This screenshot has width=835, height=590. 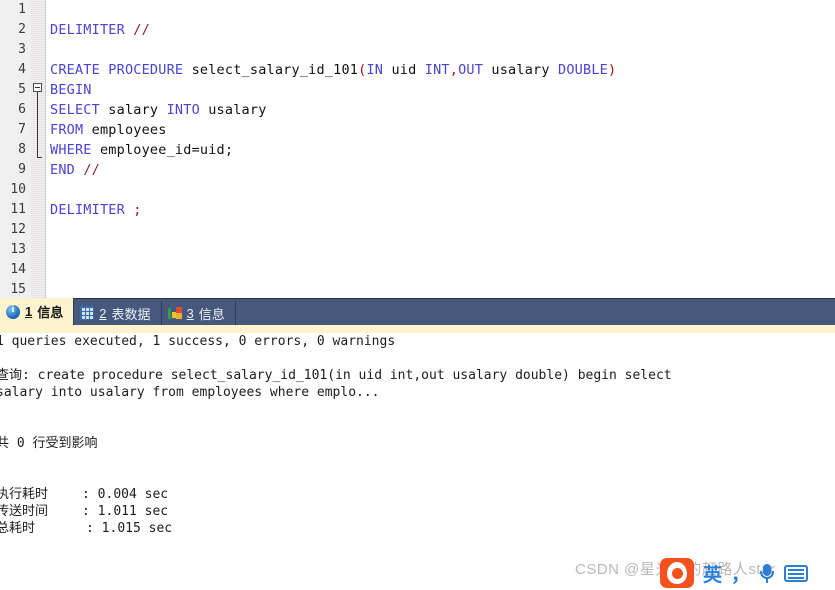 I want to click on timing-label: 传送时间, so click(x=24, y=511).